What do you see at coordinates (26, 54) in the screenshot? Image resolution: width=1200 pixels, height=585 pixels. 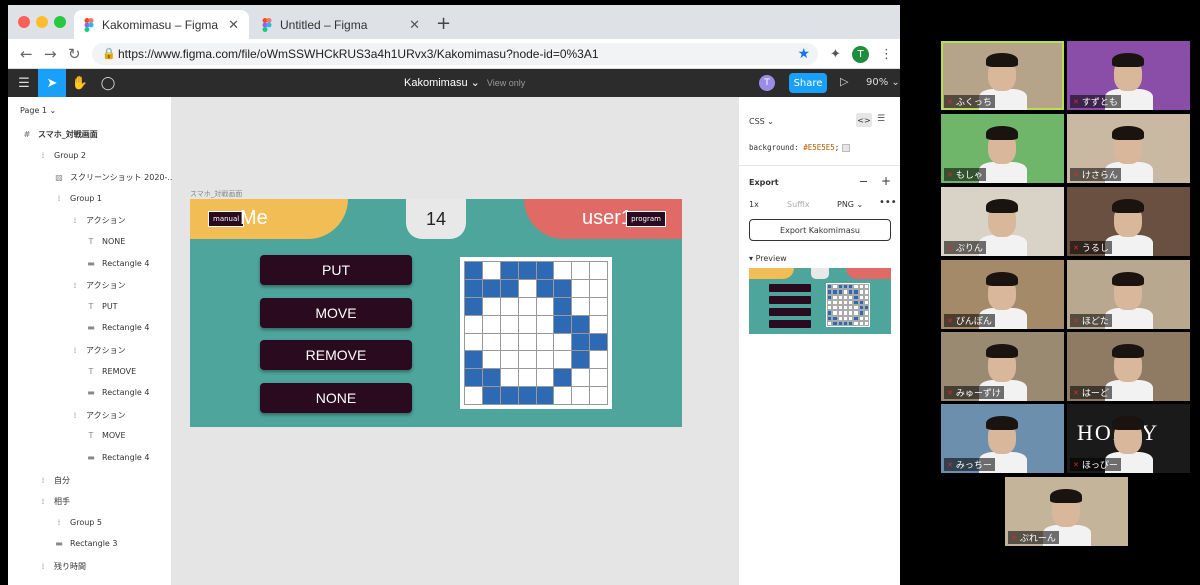 I see `back-icon: ←` at bounding box center [26, 54].